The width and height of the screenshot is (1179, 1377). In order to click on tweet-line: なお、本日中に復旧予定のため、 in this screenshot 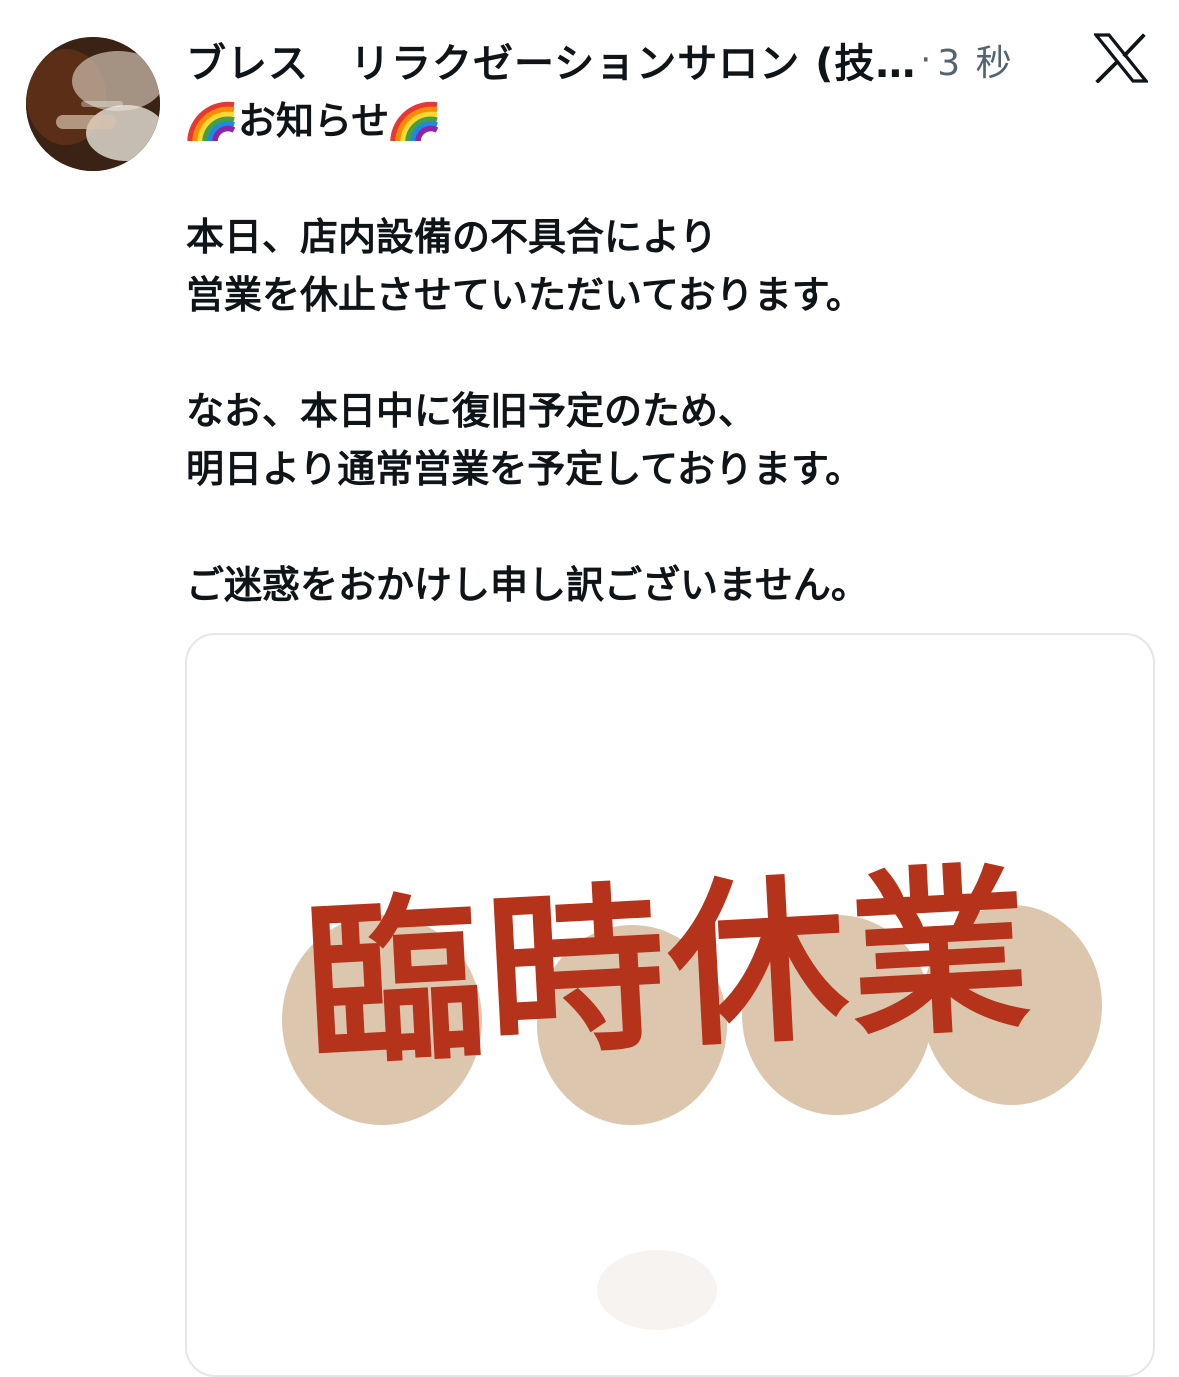, I will do `click(471, 411)`.